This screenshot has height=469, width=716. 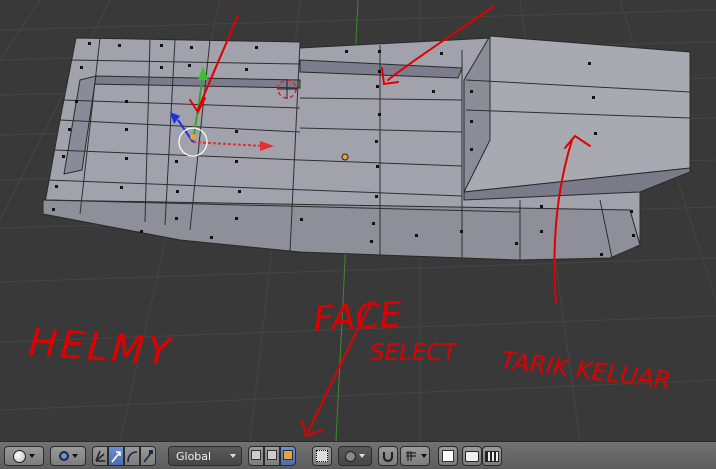 I want to click on render-image-button, so click(x=472, y=456).